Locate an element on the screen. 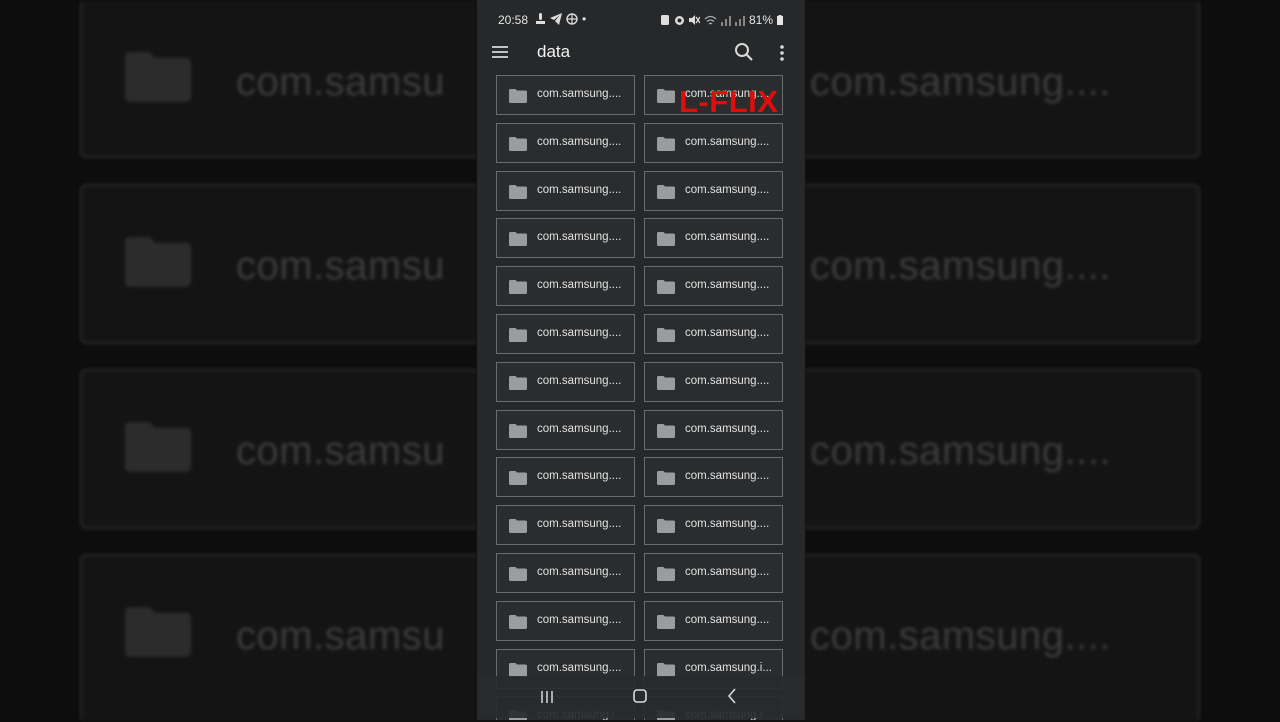 This screenshot has width=1280, height=722. more-vert-icon is located at coordinates (782, 53).